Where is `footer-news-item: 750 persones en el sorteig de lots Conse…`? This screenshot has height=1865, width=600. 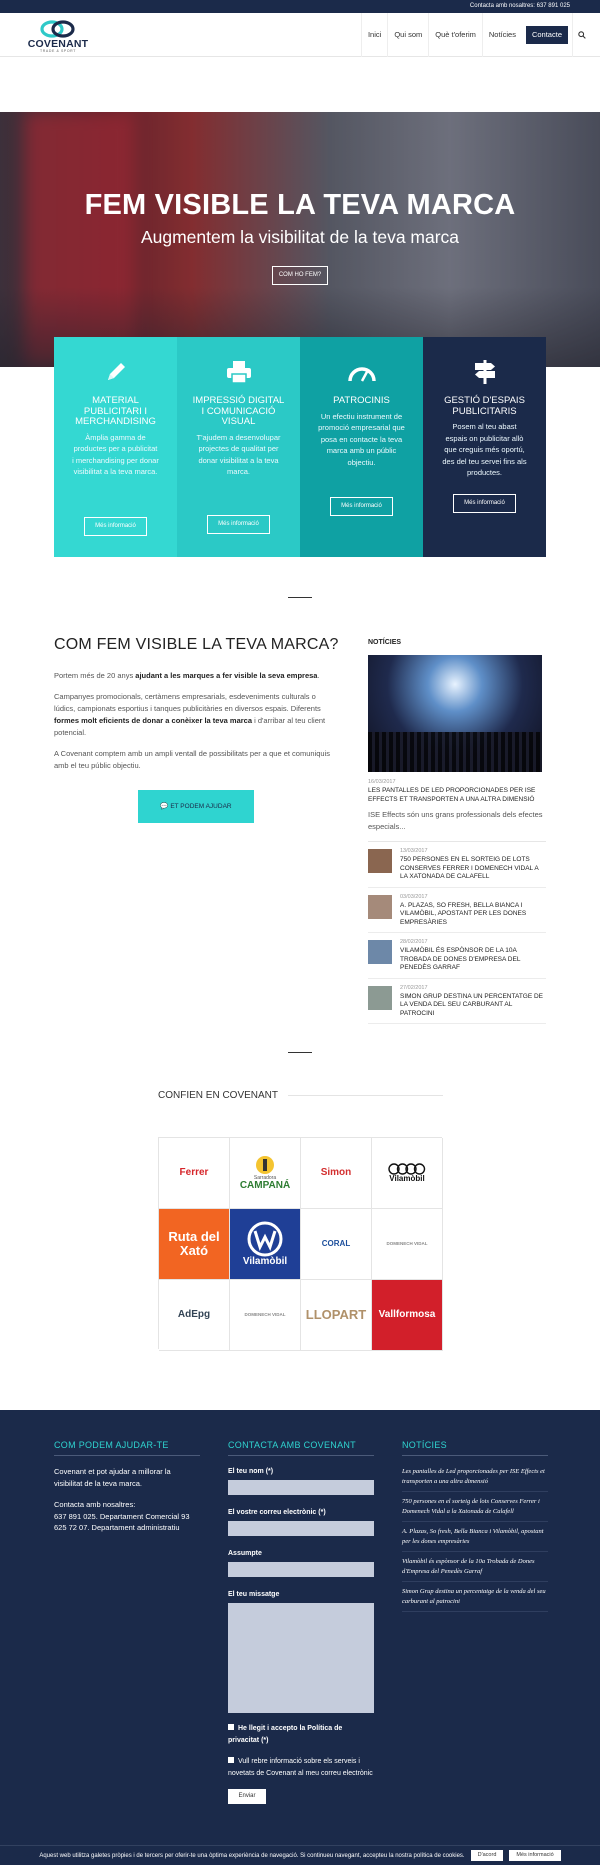 footer-news-item: 750 persones en el sorteig de lots Conse… is located at coordinates (475, 1507).